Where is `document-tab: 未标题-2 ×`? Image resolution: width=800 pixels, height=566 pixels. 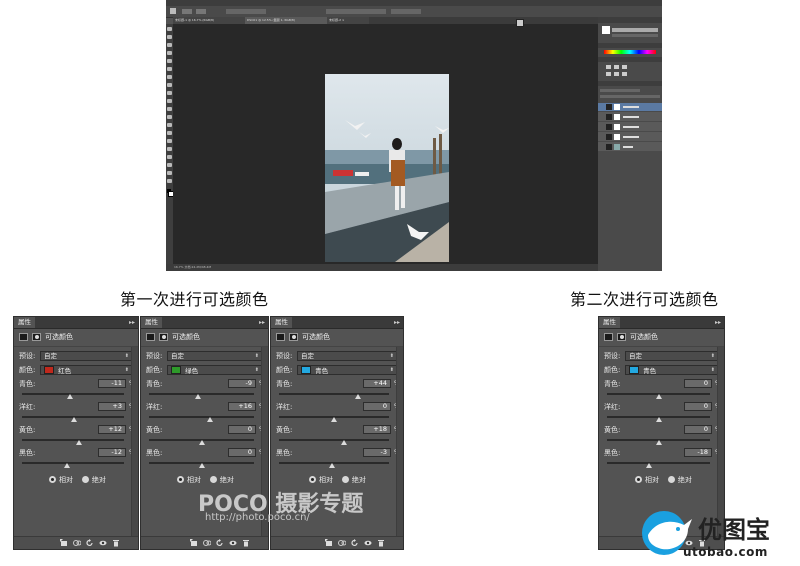 document-tab: 未标题-2 × is located at coordinates (348, 20).